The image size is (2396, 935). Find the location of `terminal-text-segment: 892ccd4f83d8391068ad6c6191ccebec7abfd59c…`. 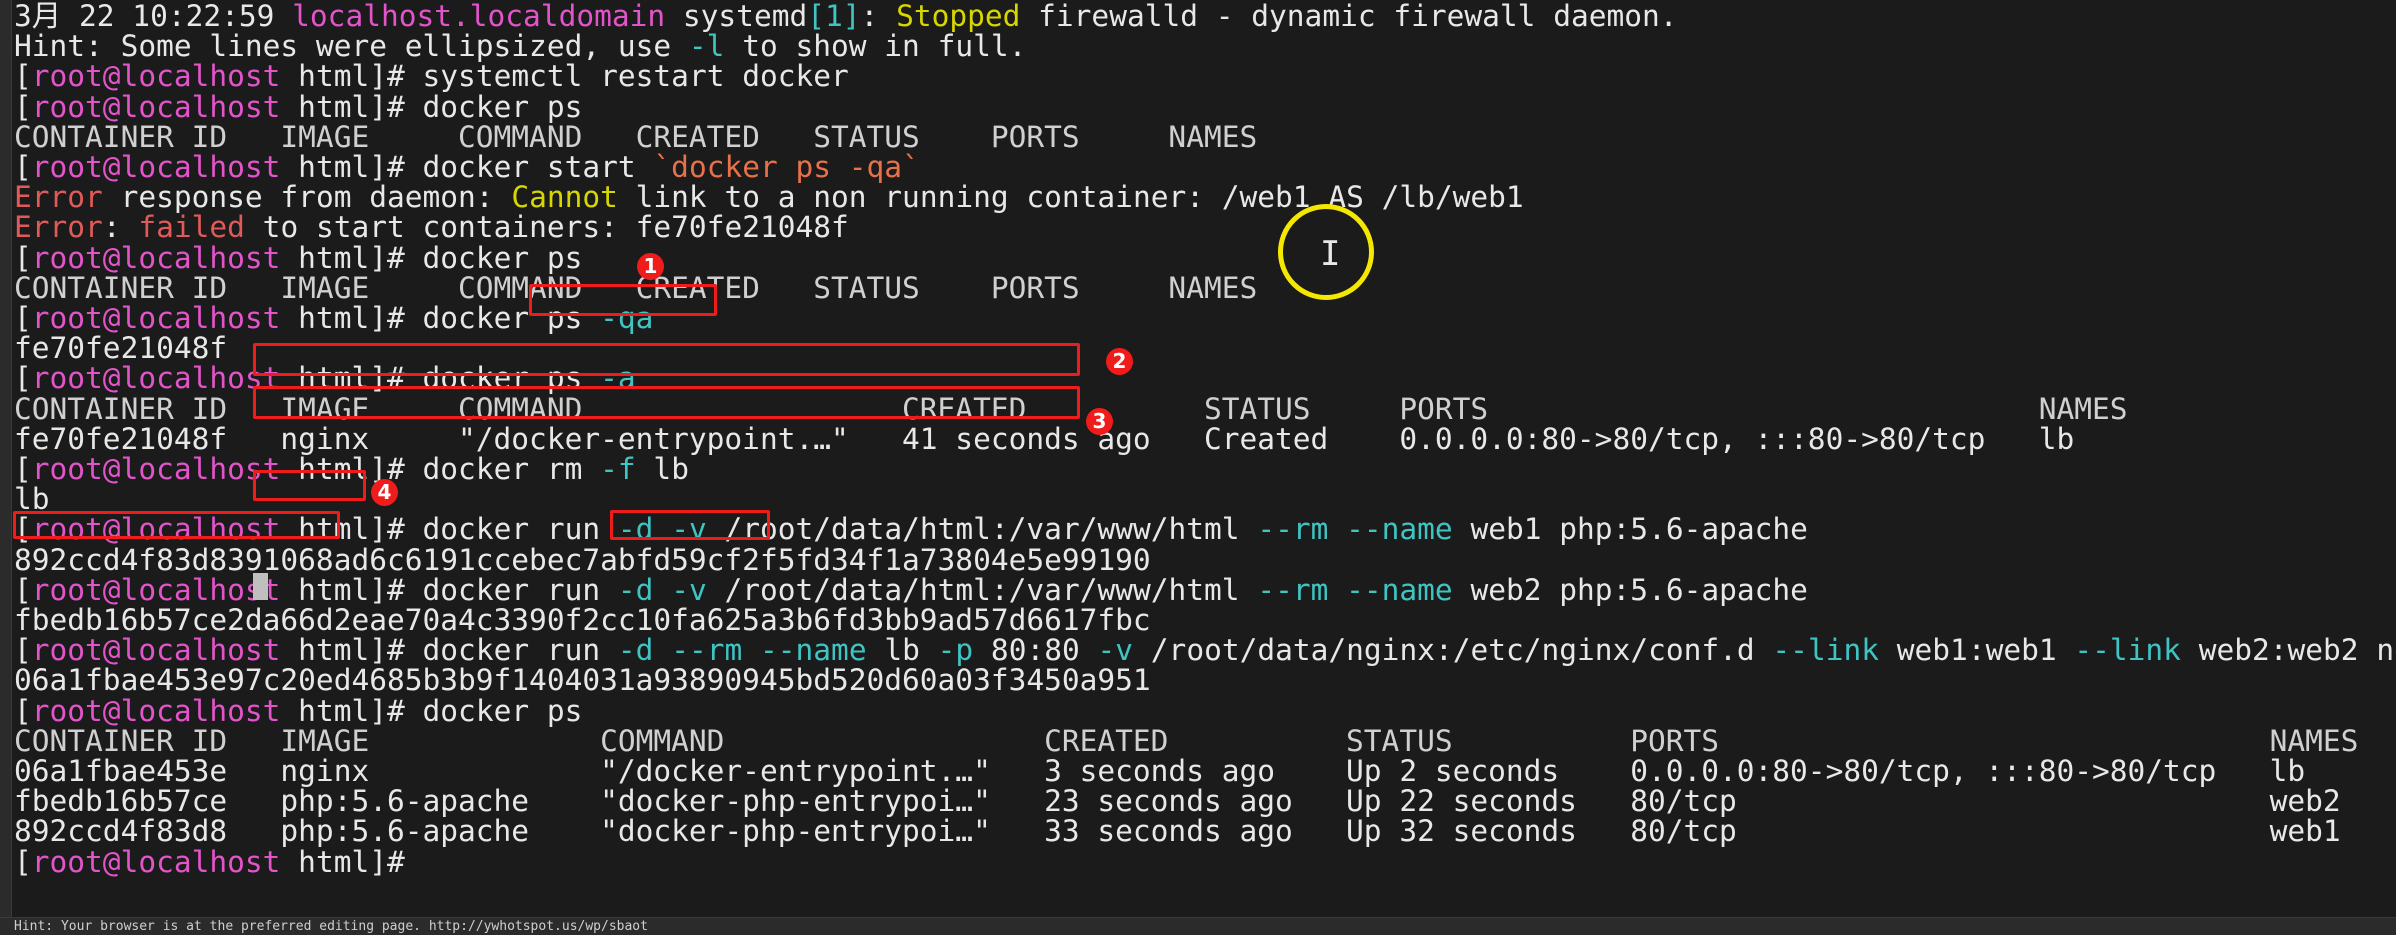

terminal-text-segment: 892ccd4f83d8391068ad6c6191ccebec7abfd59c… is located at coordinates (582, 559).